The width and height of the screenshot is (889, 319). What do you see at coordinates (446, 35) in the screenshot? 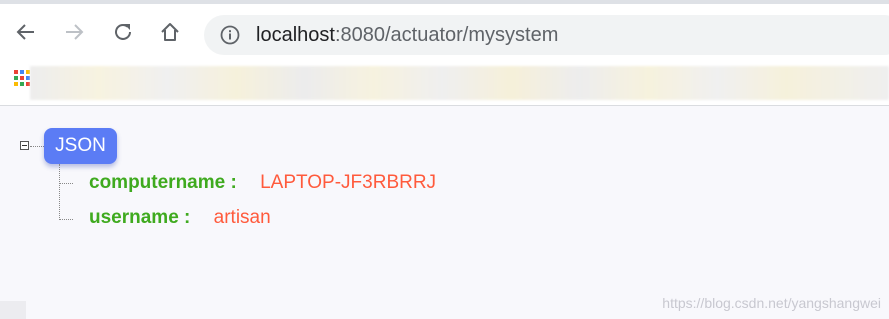
I see `url-path: :8080/actuator/mysystem` at bounding box center [446, 35].